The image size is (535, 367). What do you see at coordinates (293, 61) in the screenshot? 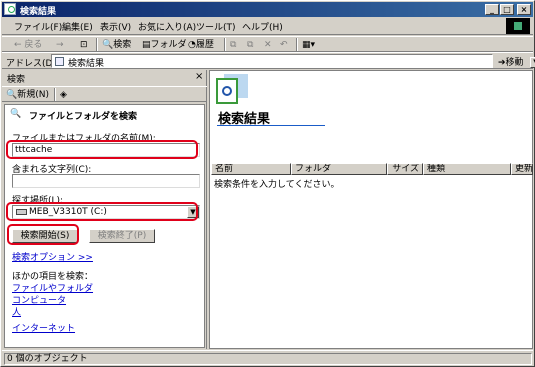
I see `address-input: 検索結果 ▼` at bounding box center [293, 61].